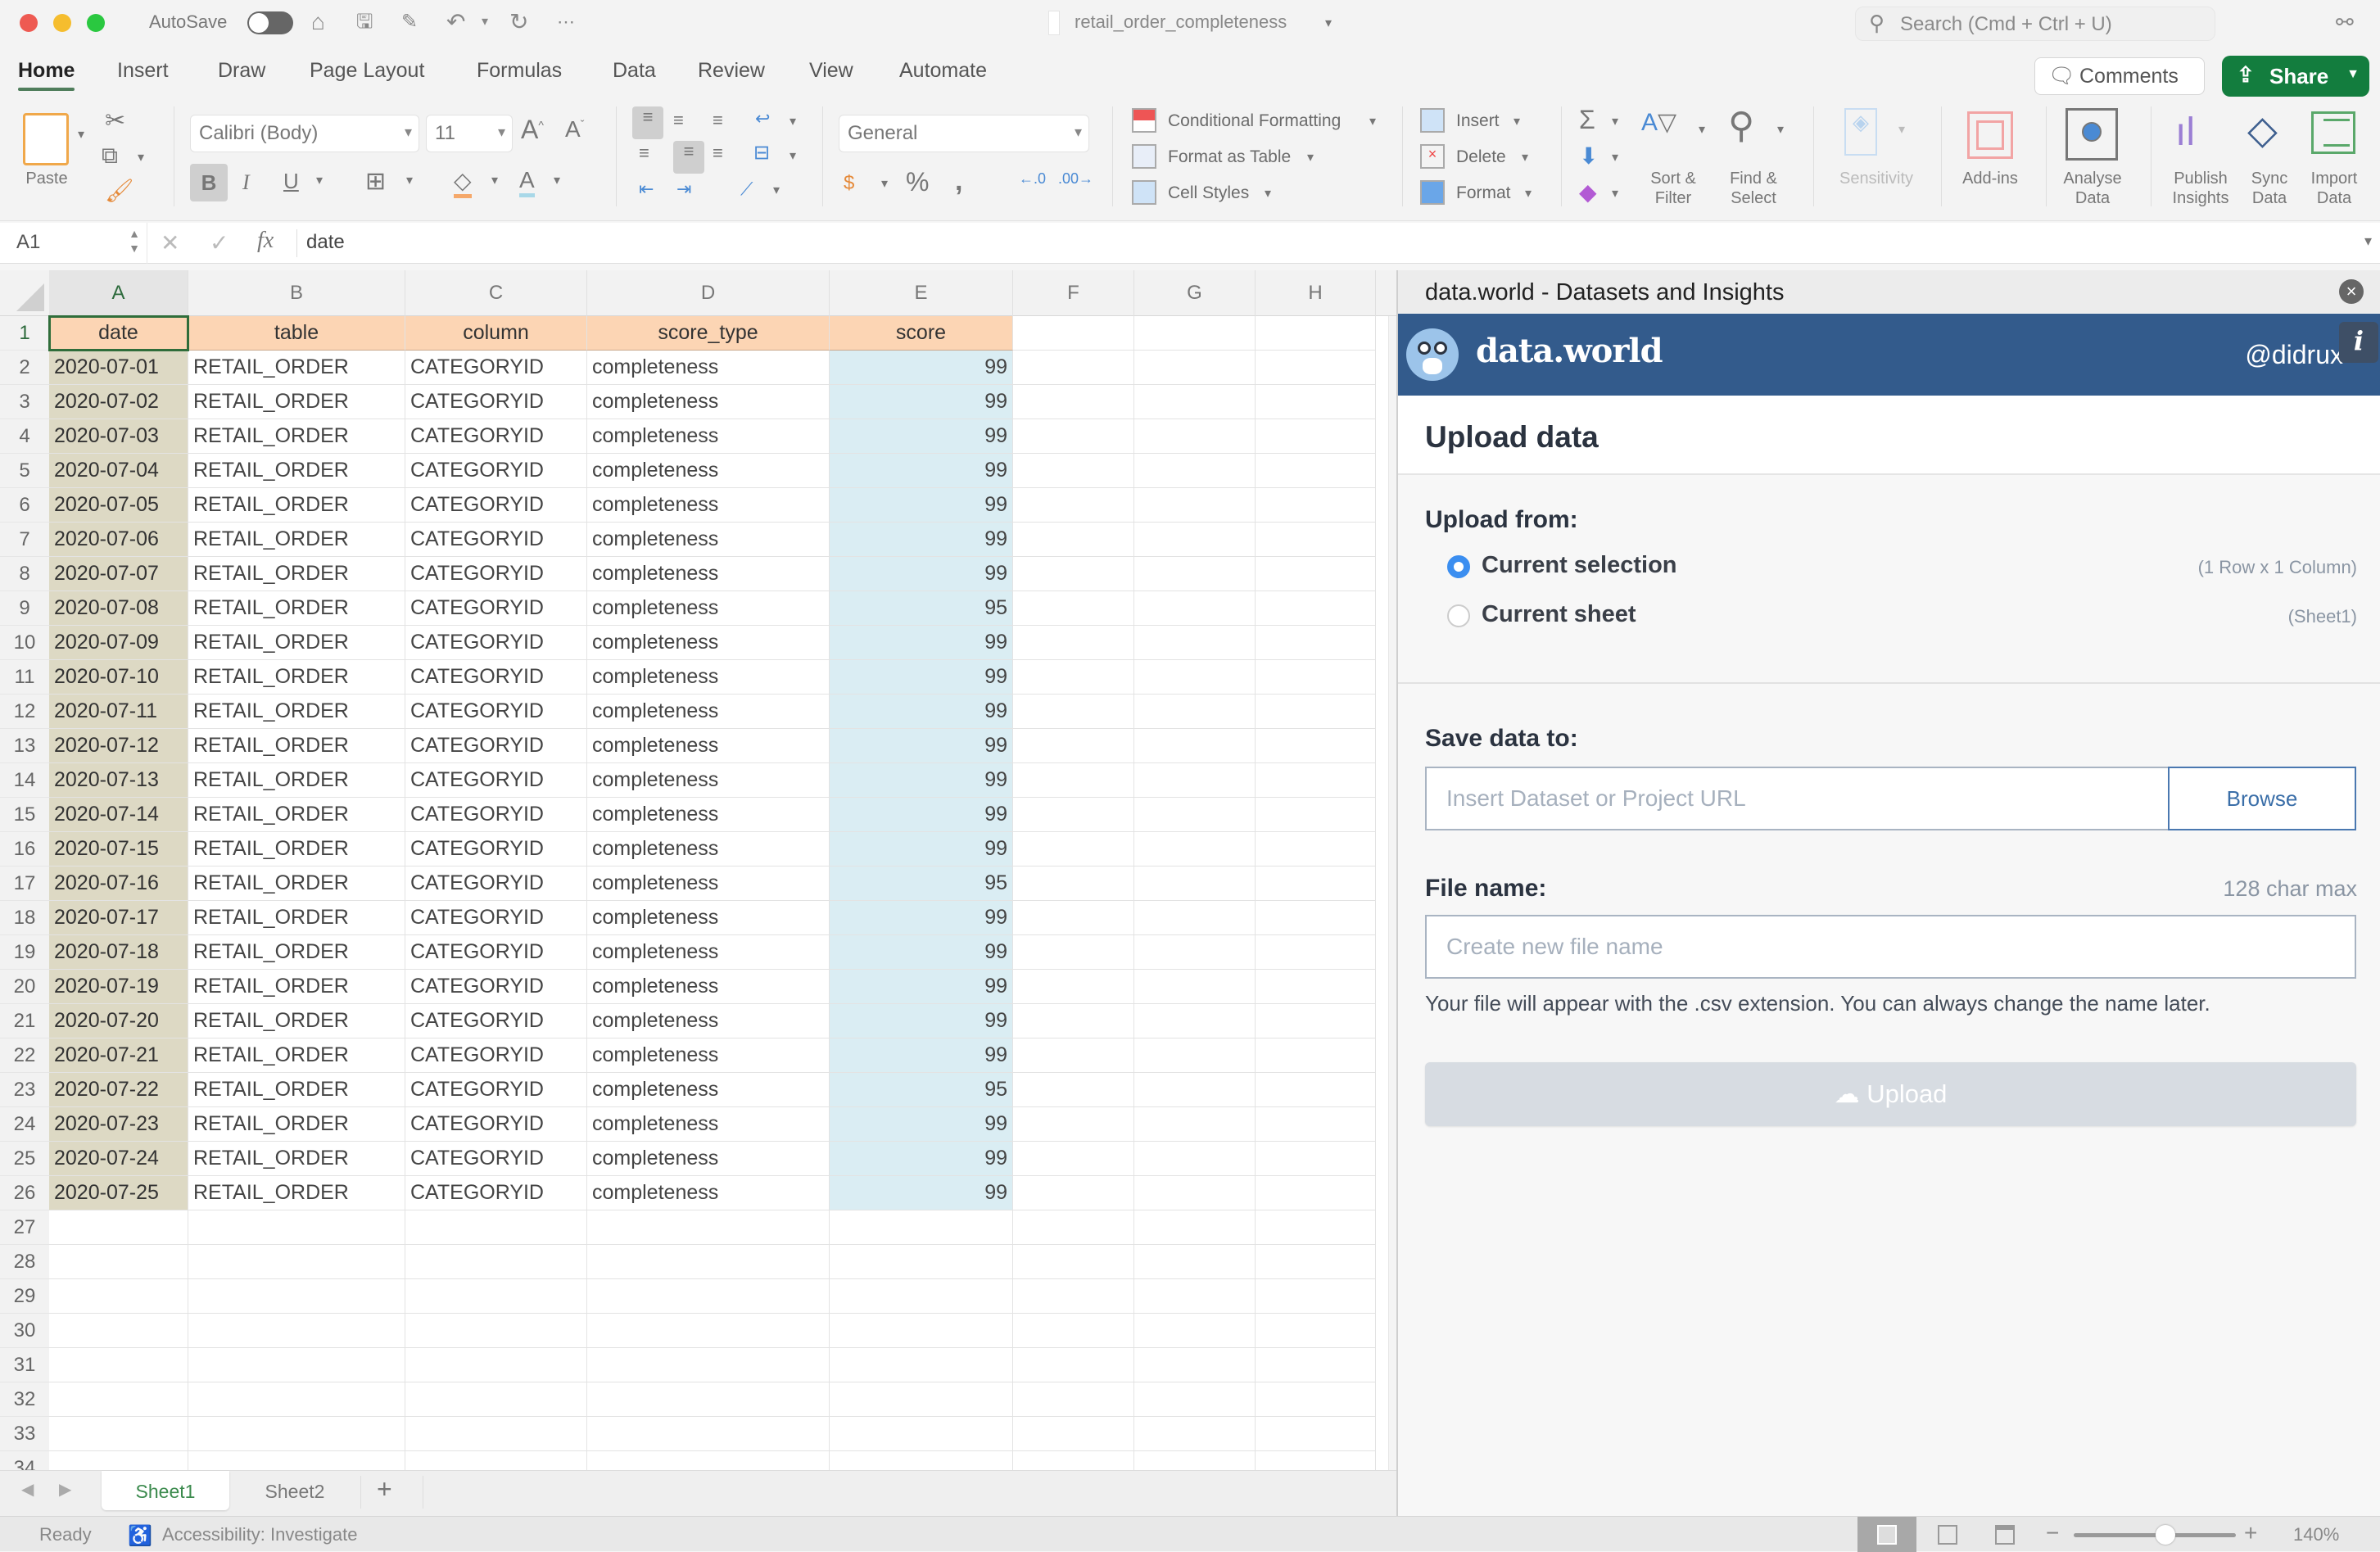 This screenshot has width=2380, height=1552. I want to click on orientation-icon: ⟋, so click(747, 189).